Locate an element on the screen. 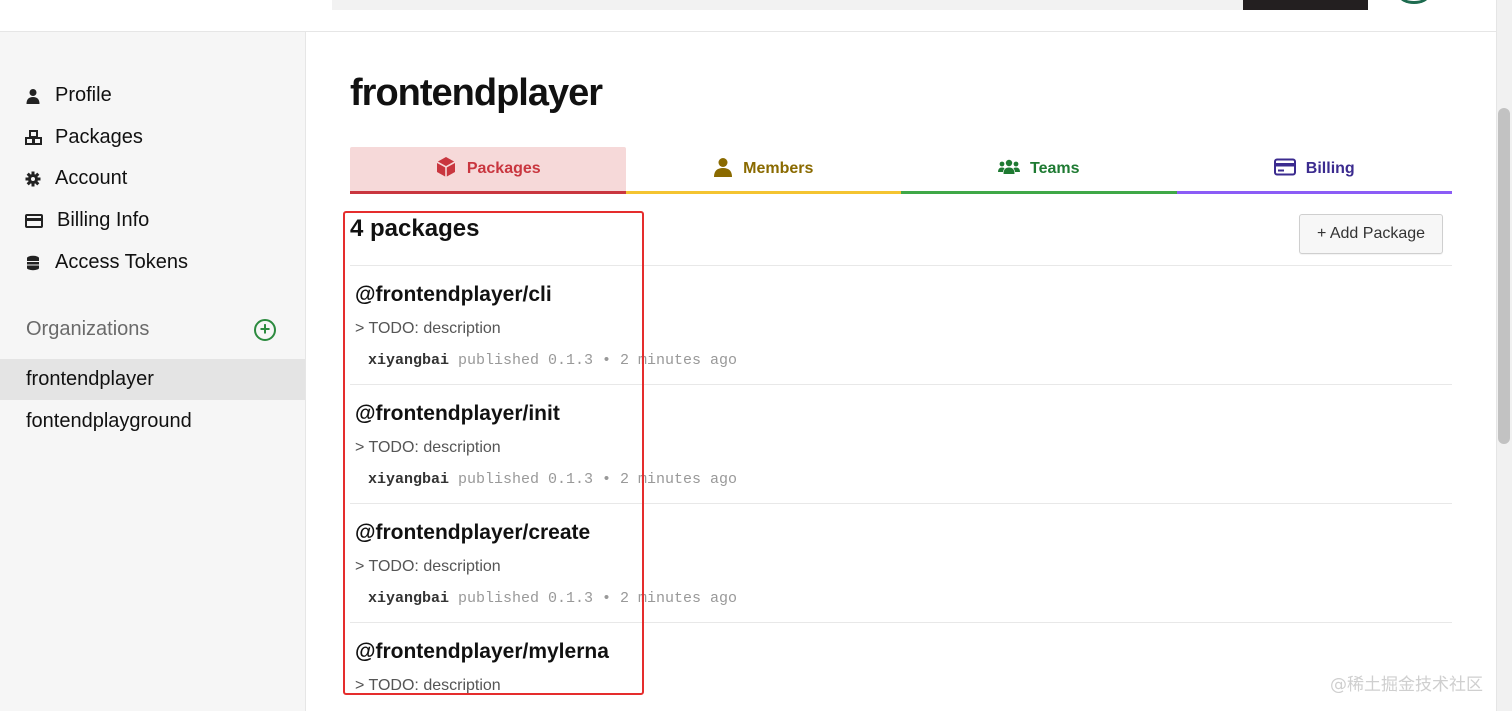 This screenshot has width=1512, height=711. coins-icon is located at coordinates (33, 262).